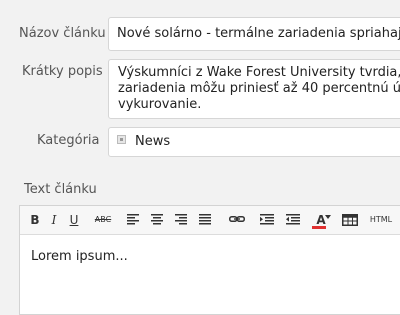 Image resolution: width=400 pixels, height=315 pixels. What do you see at coordinates (328, 217) in the screenshot?
I see `chevron-down-icon` at bounding box center [328, 217].